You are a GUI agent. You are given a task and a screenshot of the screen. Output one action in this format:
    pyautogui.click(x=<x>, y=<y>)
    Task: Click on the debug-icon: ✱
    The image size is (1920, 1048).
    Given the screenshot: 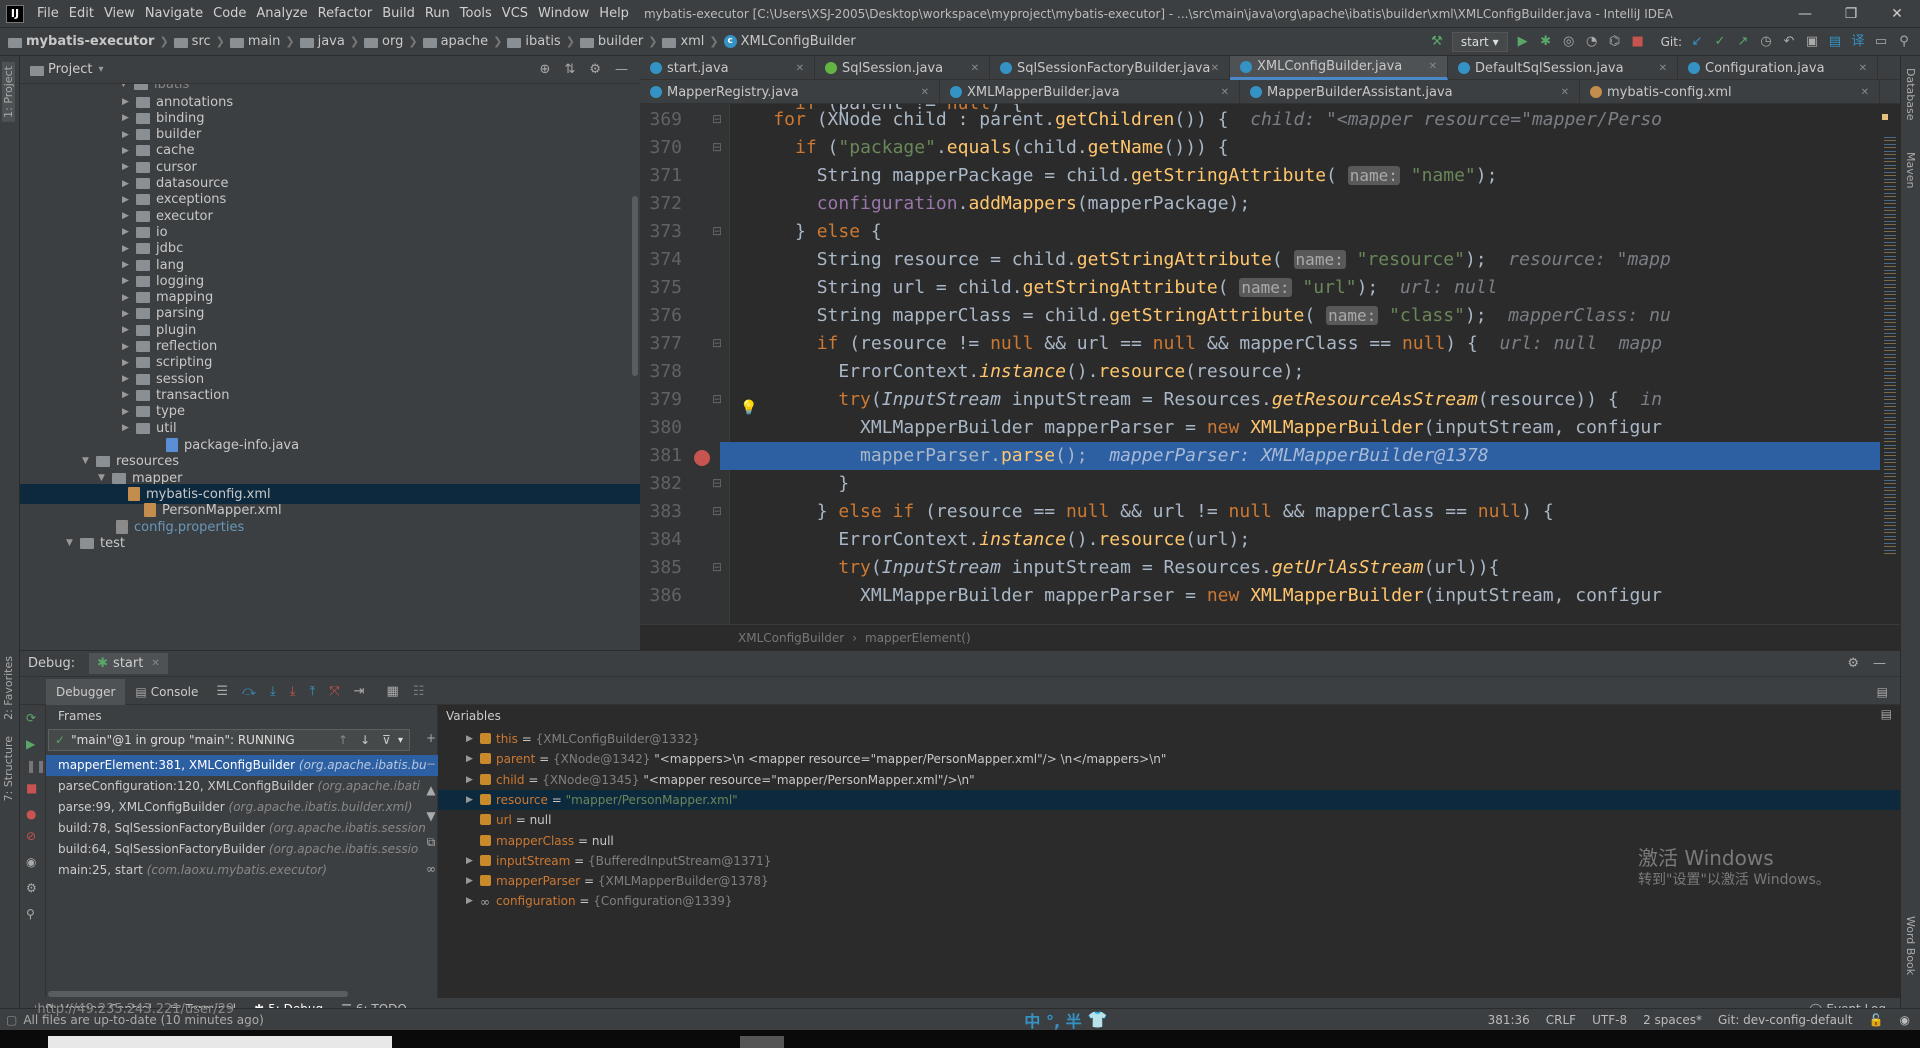 What is the action you would take?
    pyautogui.click(x=1546, y=42)
    